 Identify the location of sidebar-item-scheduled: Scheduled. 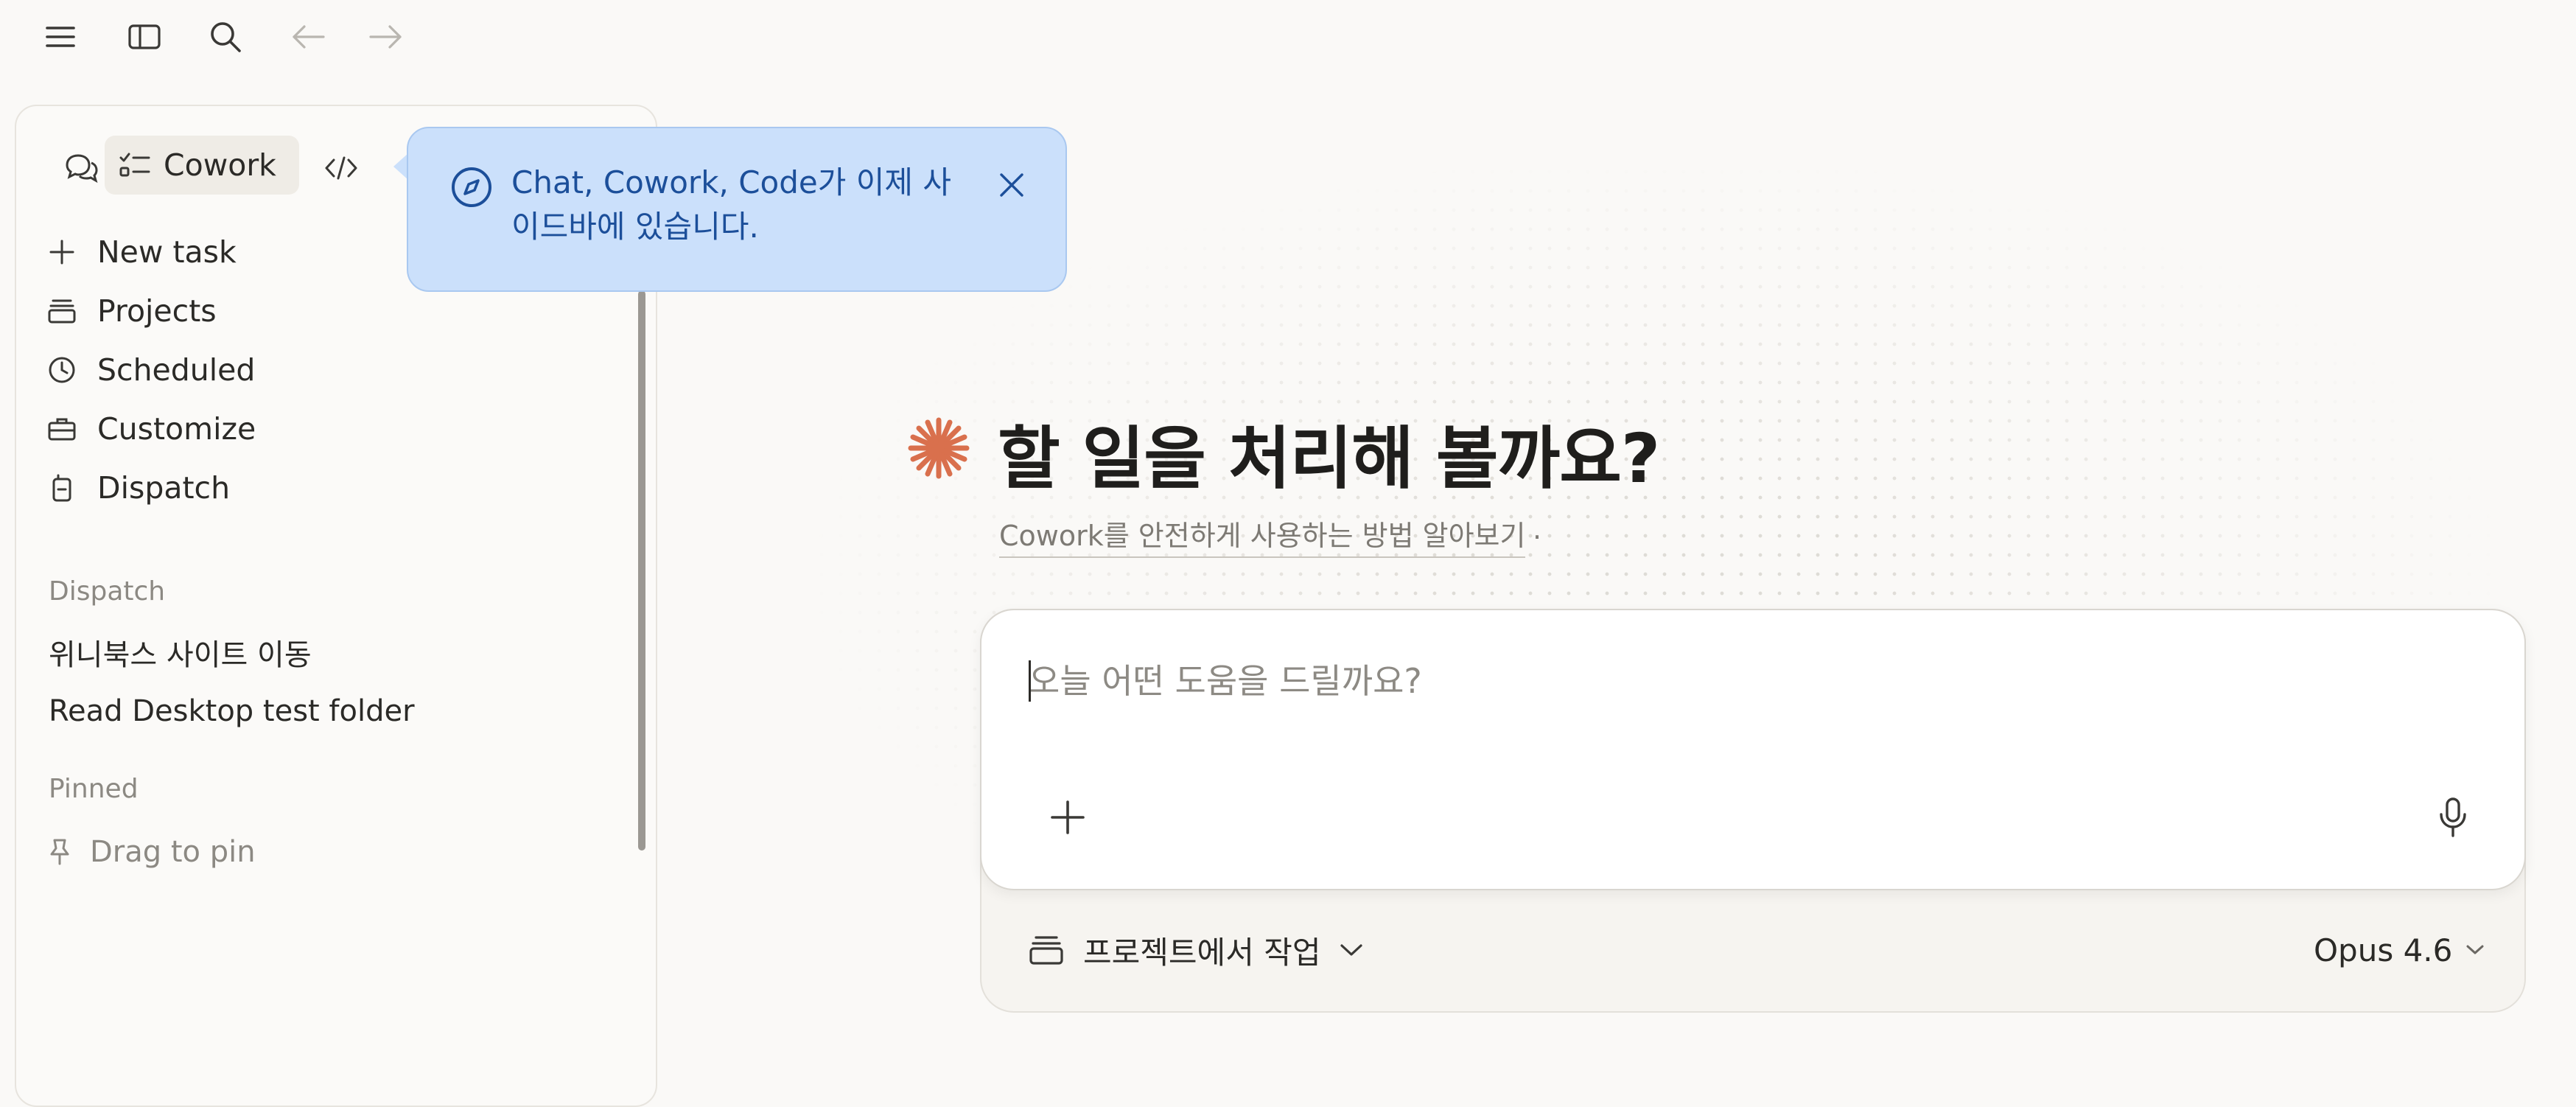
(151, 370).